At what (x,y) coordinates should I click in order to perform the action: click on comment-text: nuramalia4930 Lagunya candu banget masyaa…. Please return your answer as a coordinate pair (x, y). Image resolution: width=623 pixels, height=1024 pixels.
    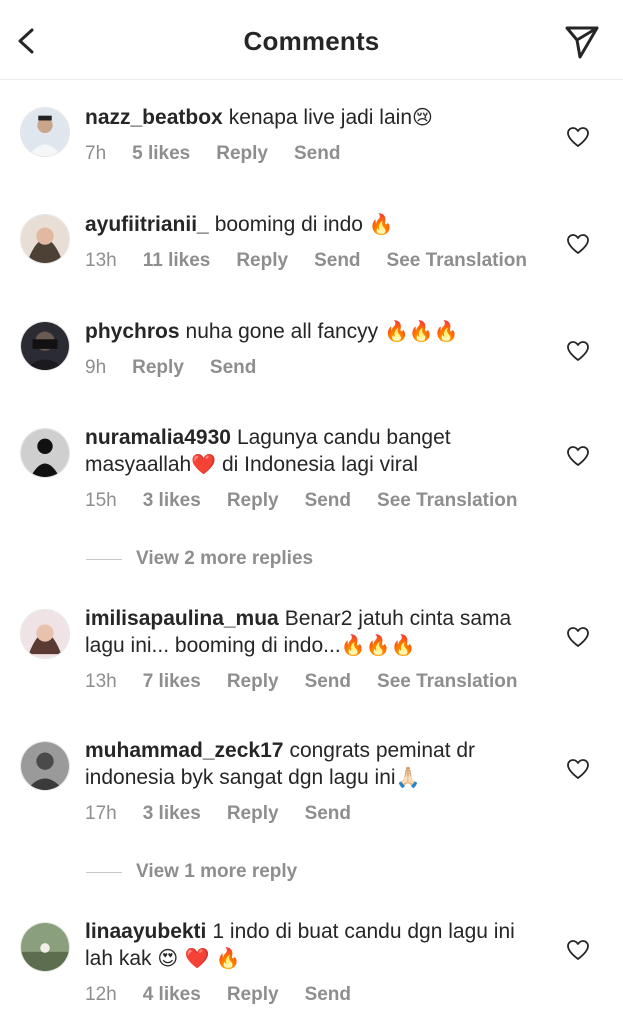
    Looking at the image, I should click on (268, 451).